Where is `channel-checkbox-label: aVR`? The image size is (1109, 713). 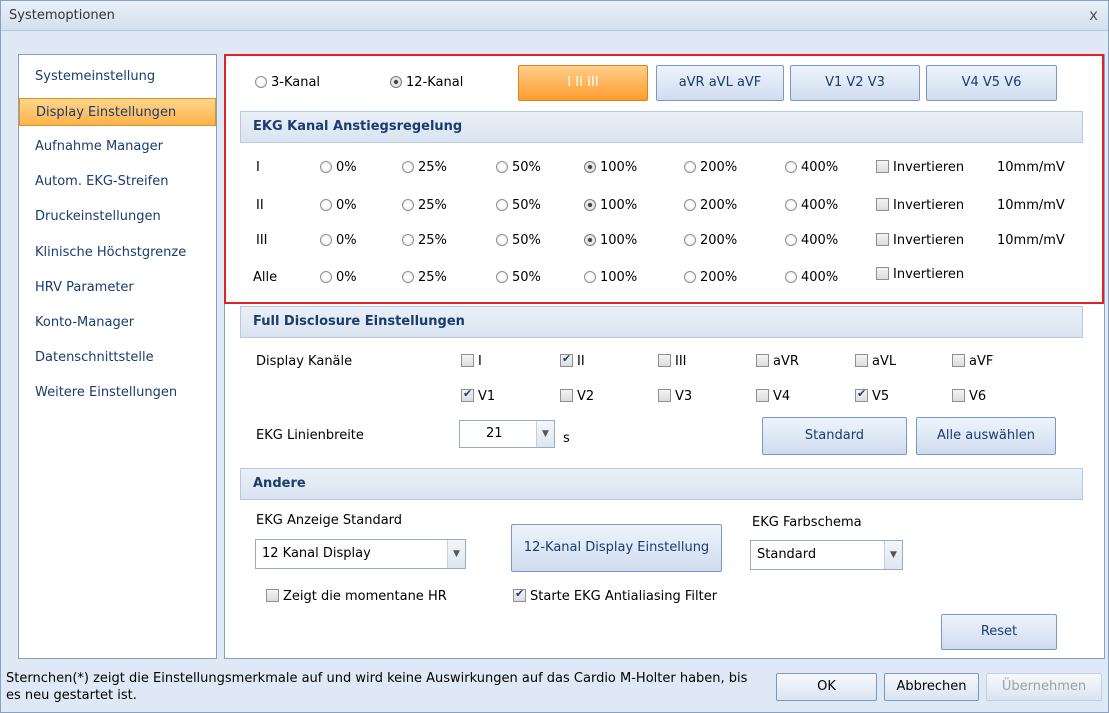
channel-checkbox-label: aVR is located at coordinates (786, 361).